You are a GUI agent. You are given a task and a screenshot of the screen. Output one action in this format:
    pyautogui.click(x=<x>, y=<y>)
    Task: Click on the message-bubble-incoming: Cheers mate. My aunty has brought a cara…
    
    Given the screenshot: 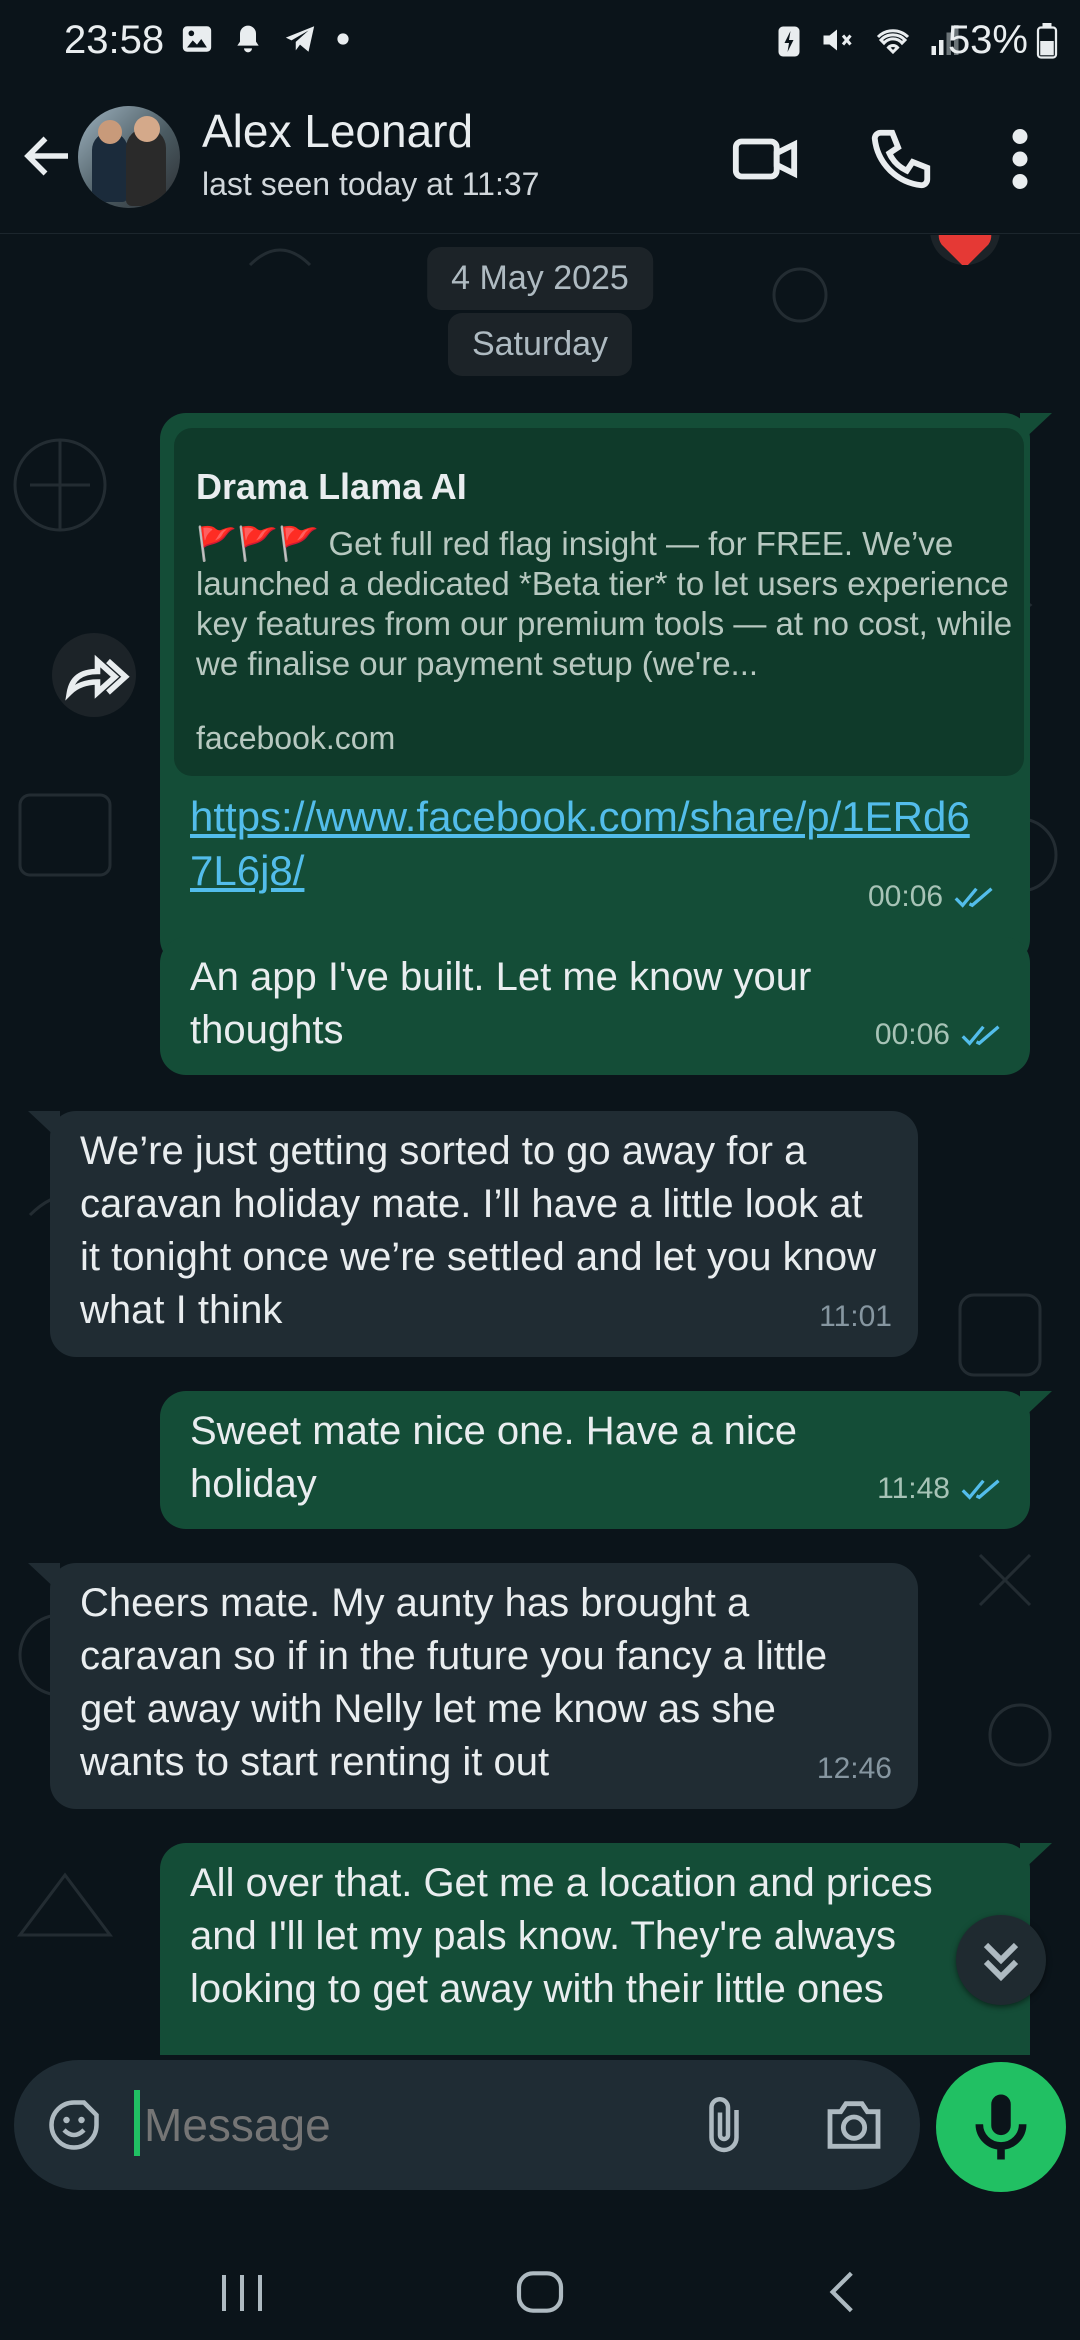 What is the action you would take?
    pyautogui.click(x=473, y=1686)
    